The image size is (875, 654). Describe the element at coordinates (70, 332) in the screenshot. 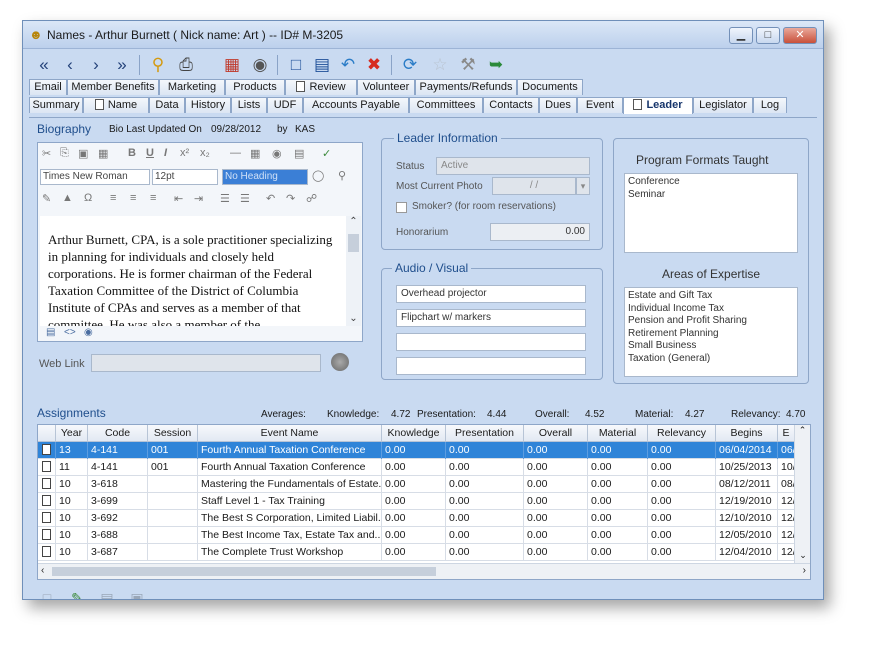

I see `html-view-icon: <>` at that location.